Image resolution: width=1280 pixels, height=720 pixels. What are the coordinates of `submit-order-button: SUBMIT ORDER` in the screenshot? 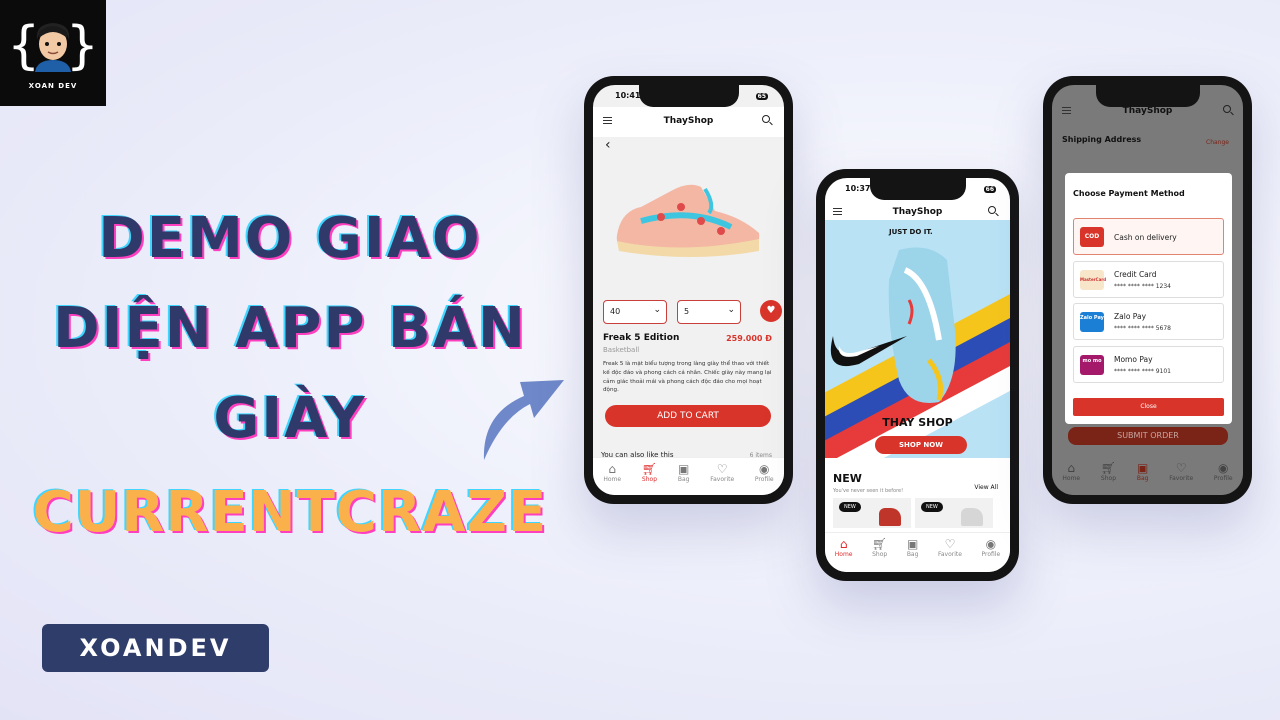 It's located at (1148, 436).